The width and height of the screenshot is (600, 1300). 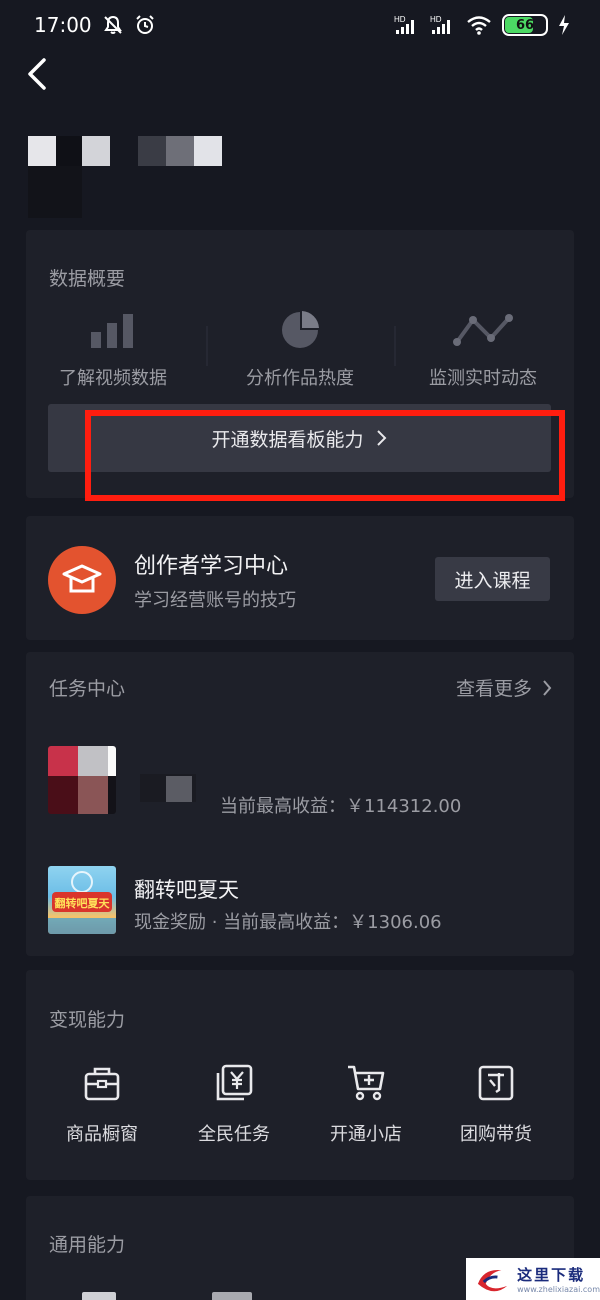 I want to click on battery-icon: 66, so click(x=525, y=25).